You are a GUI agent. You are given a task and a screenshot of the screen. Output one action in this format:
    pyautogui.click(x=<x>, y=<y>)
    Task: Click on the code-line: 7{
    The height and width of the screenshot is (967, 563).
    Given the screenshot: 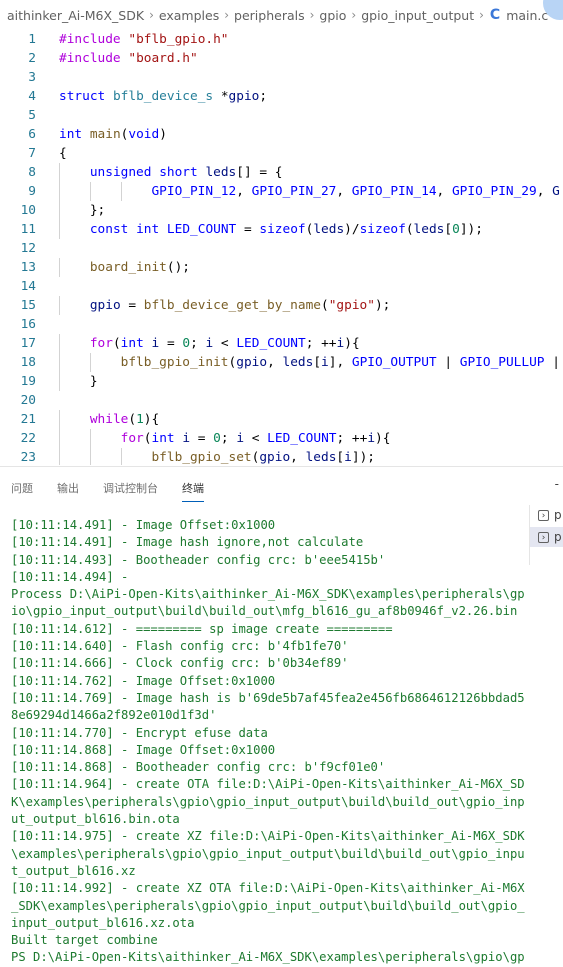 What is the action you would take?
    pyautogui.click(x=281, y=153)
    